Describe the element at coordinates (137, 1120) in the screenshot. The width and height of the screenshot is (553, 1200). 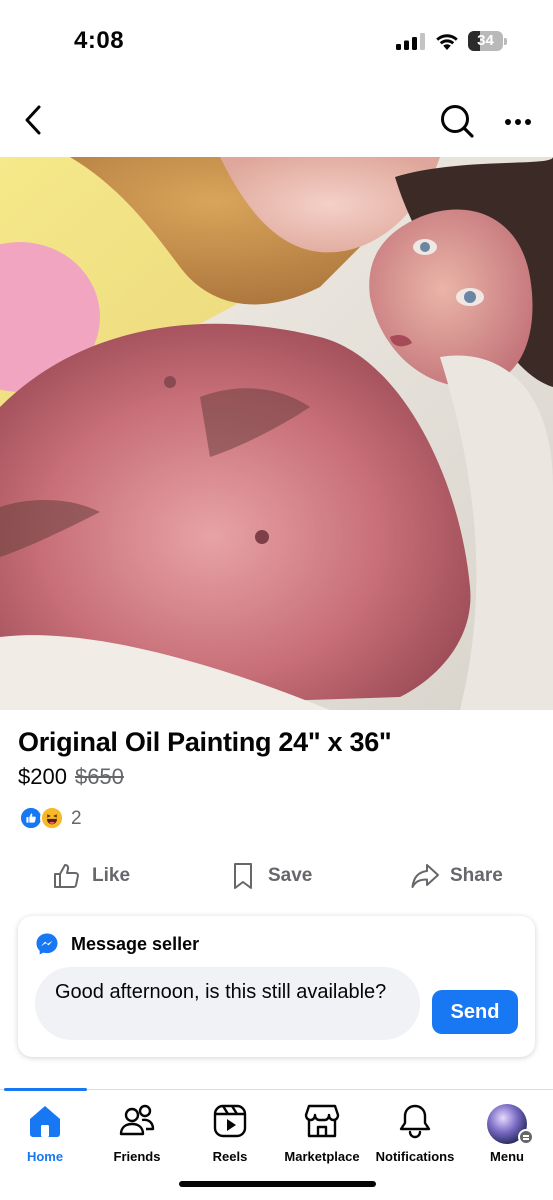
I see `friends-icon` at that location.